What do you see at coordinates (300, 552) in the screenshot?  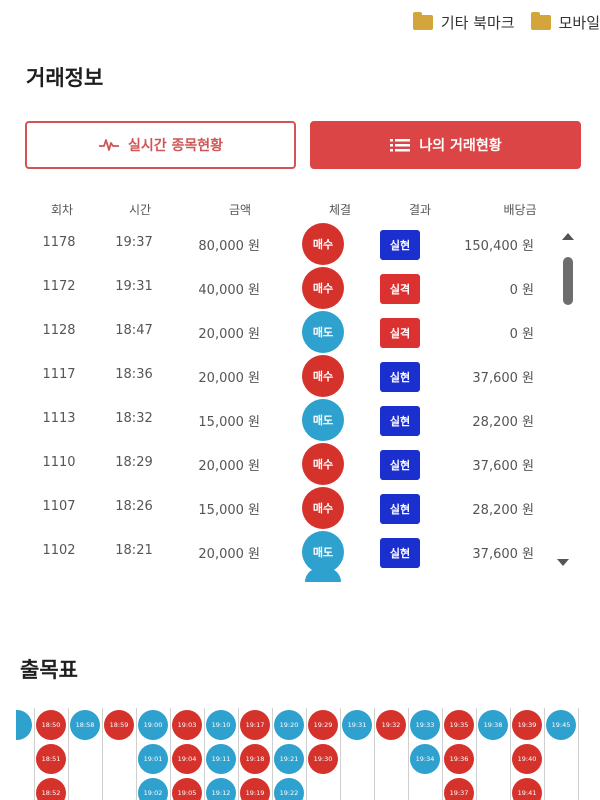 I see `table-row: 1102 18:21 20,000 원 매도 실현 37,600 원` at bounding box center [300, 552].